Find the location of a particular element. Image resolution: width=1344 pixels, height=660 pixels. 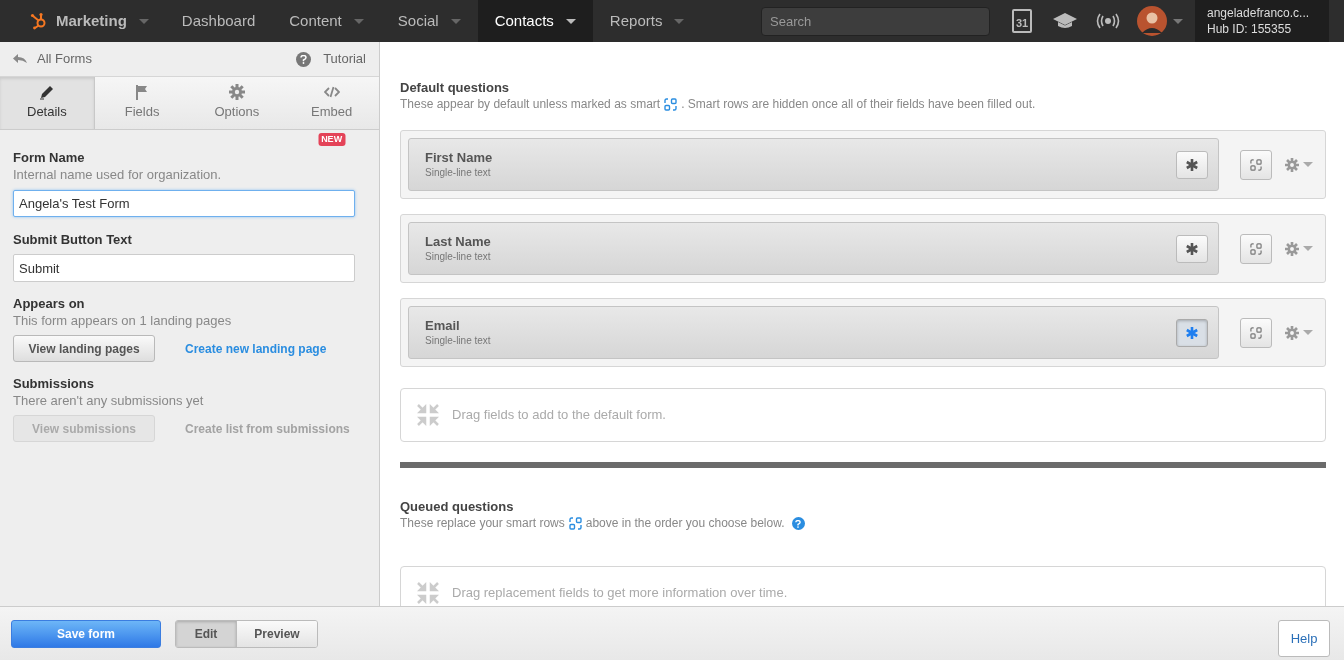

nav-menu-item: Social is located at coordinates (429, 21).